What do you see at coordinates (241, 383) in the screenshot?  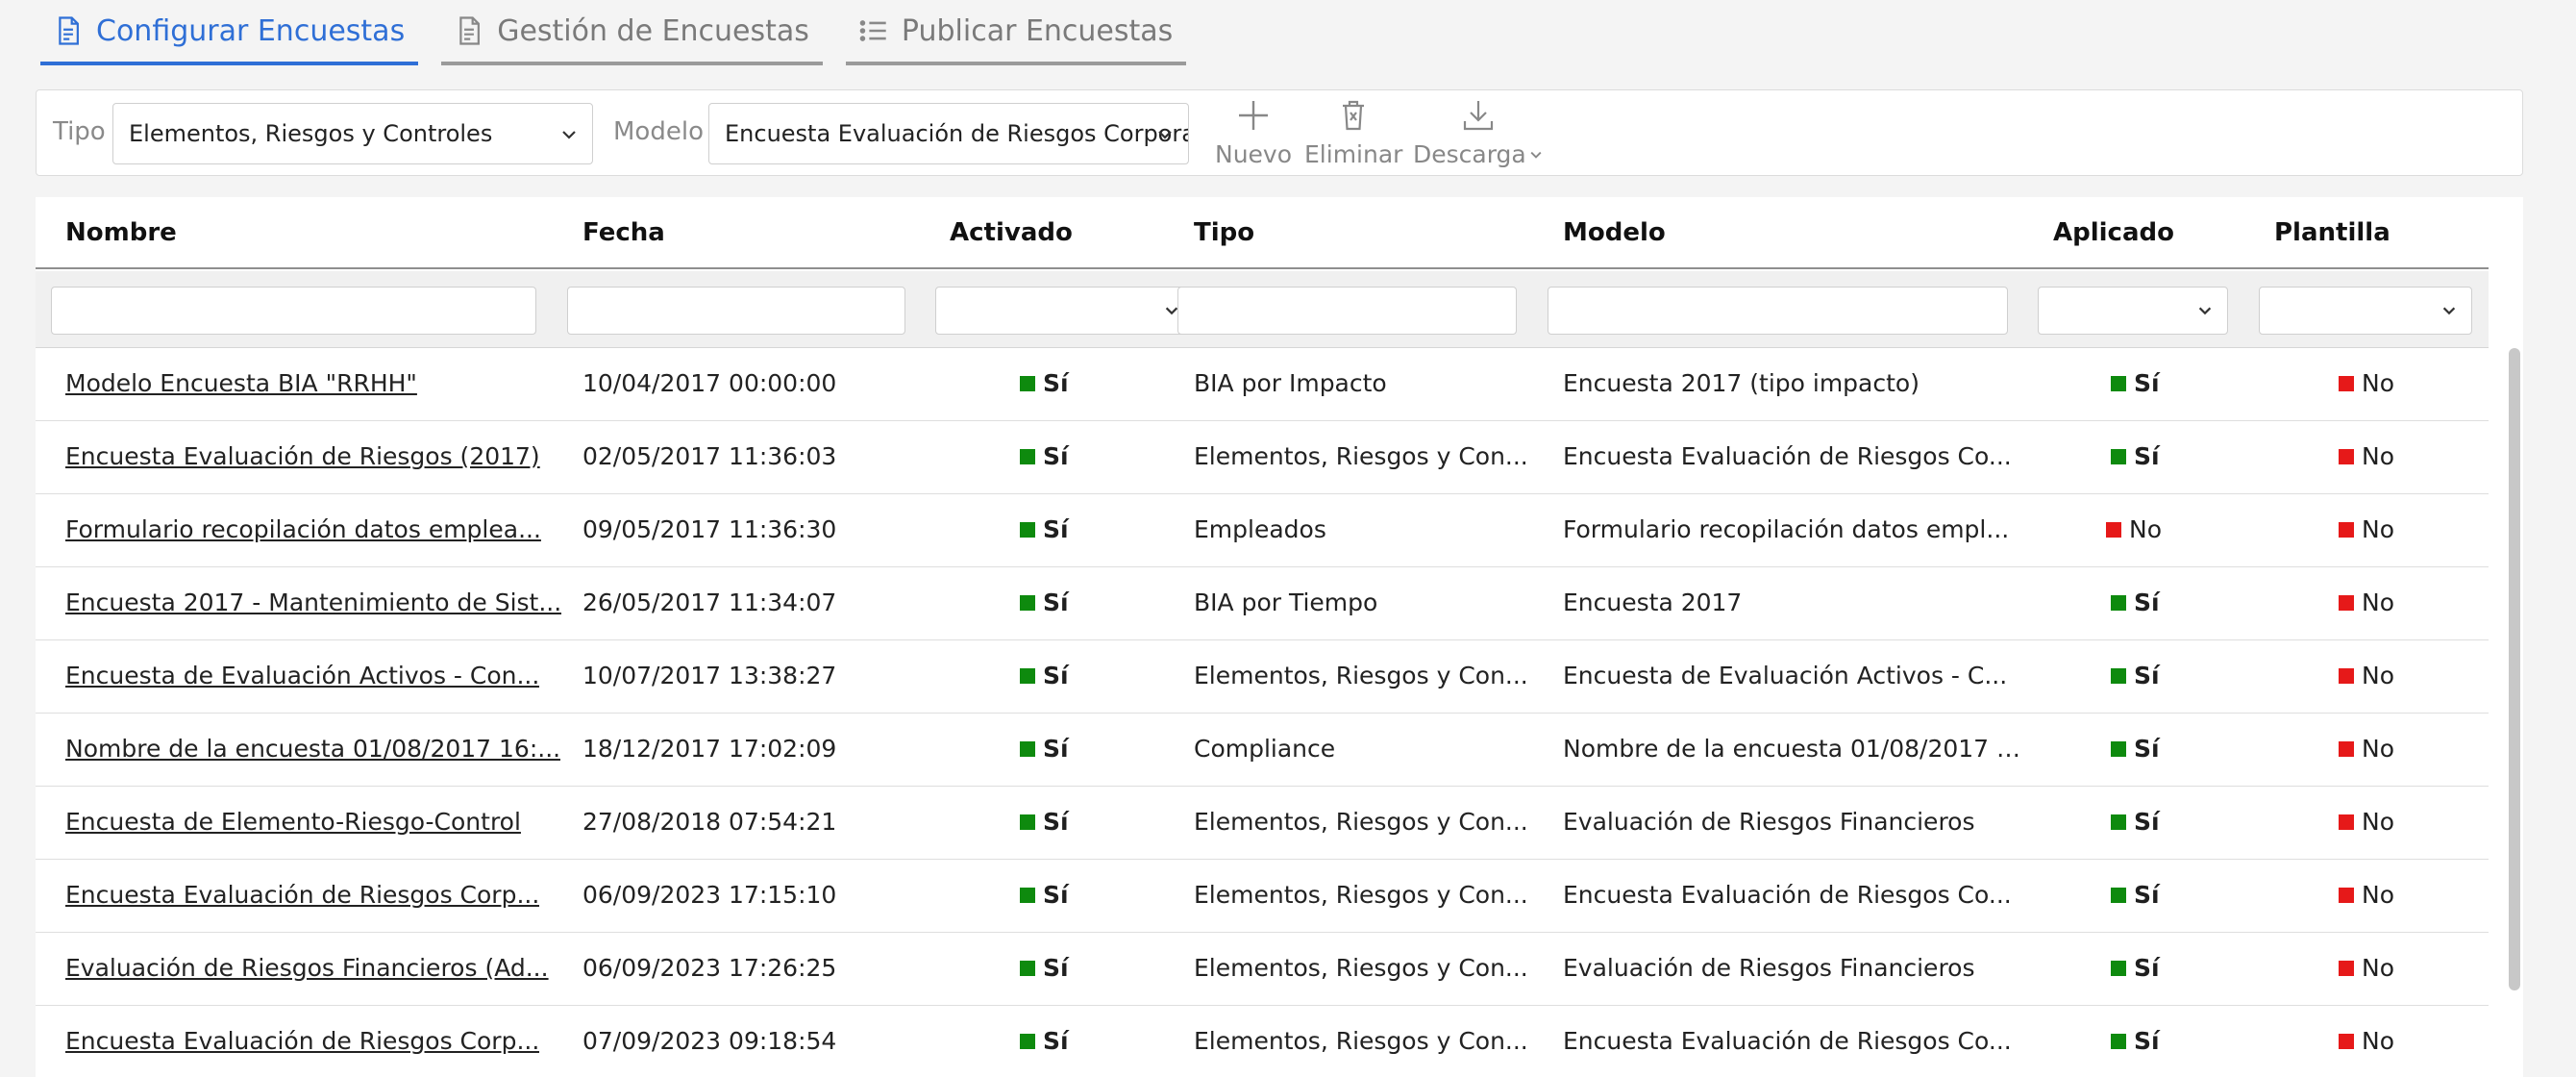 I see `survey-name-link: Modelo Encuesta BIA "RRHH"` at bounding box center [241, 383].